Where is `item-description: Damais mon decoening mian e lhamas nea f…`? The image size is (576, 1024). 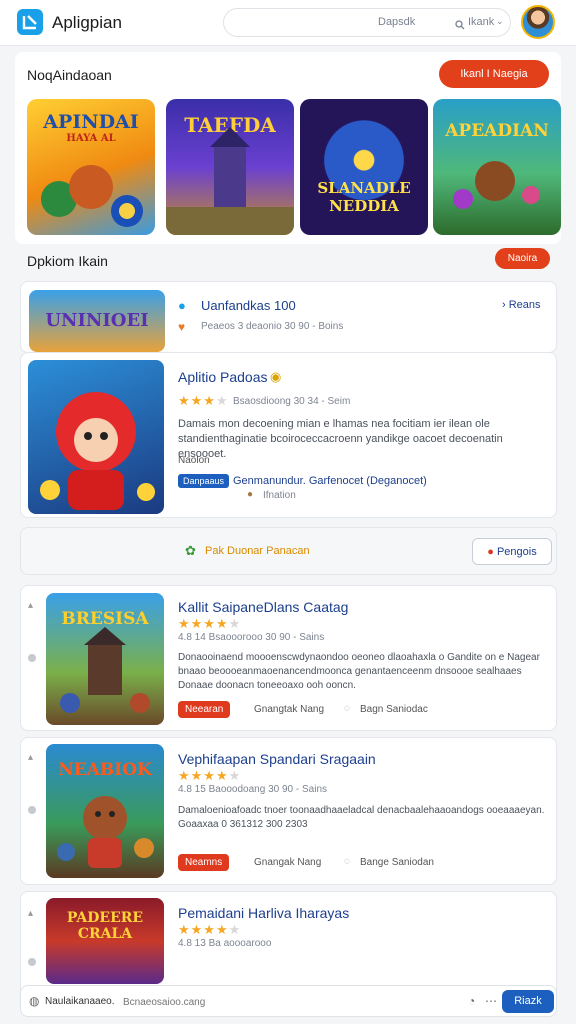 item-description: Damais mon decoening mian e lhamas nea f… is located at coordinates (340, 439).